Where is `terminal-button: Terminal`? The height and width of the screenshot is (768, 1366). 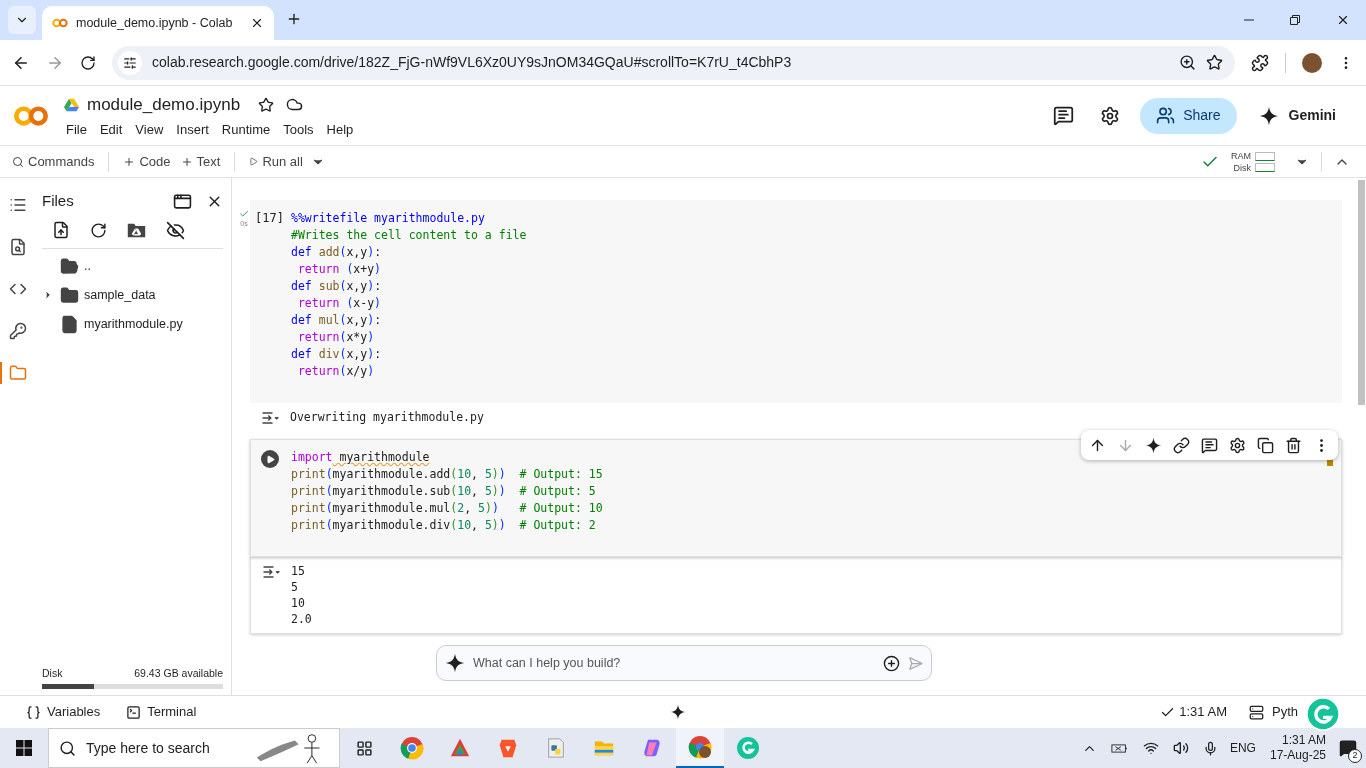 terminal-button: Terminal is located at coordinates (161, 712).